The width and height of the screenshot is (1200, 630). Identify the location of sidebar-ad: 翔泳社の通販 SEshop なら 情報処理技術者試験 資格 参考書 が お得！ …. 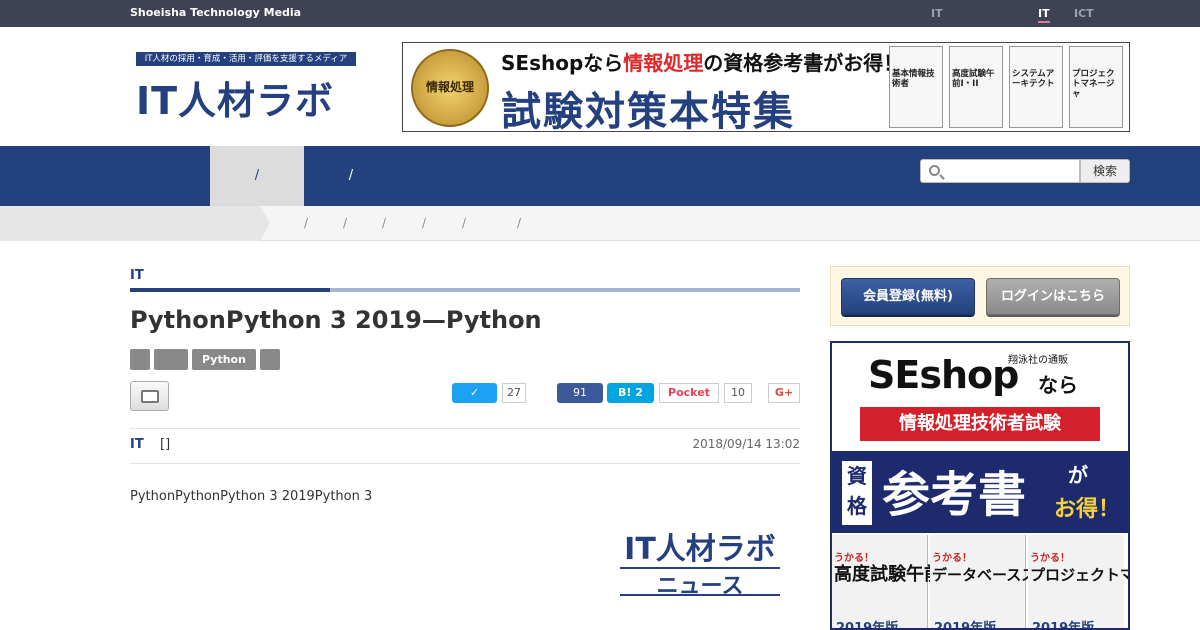
(980, 485).